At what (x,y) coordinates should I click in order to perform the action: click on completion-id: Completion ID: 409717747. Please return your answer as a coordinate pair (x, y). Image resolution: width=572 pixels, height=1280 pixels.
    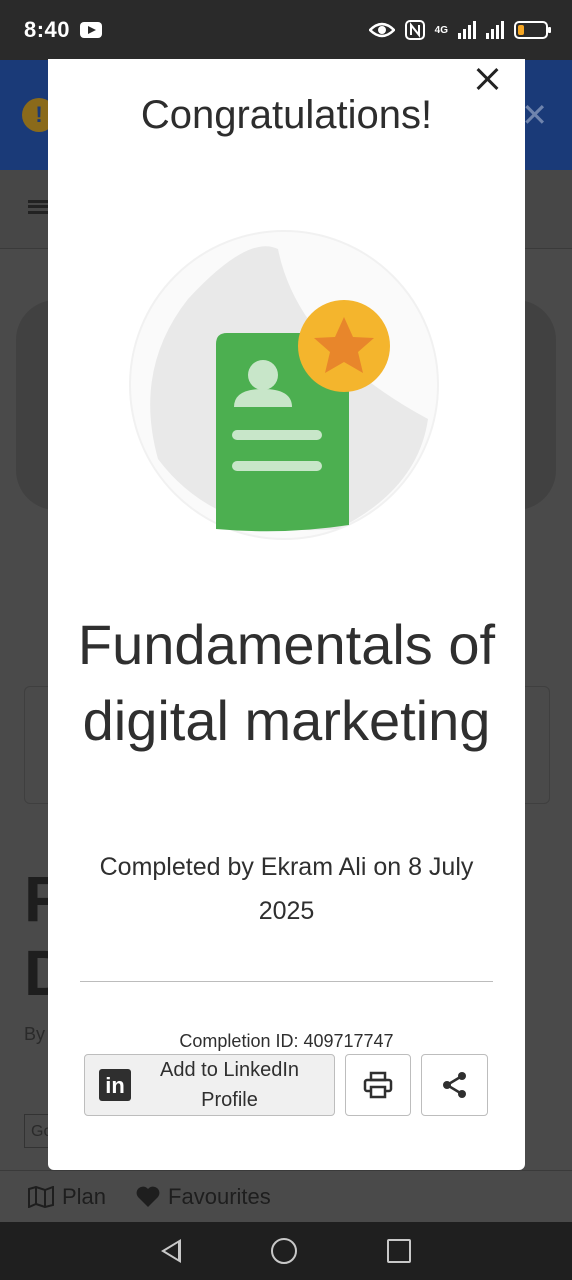
    Looking at the image, I should click on (286, 1041).